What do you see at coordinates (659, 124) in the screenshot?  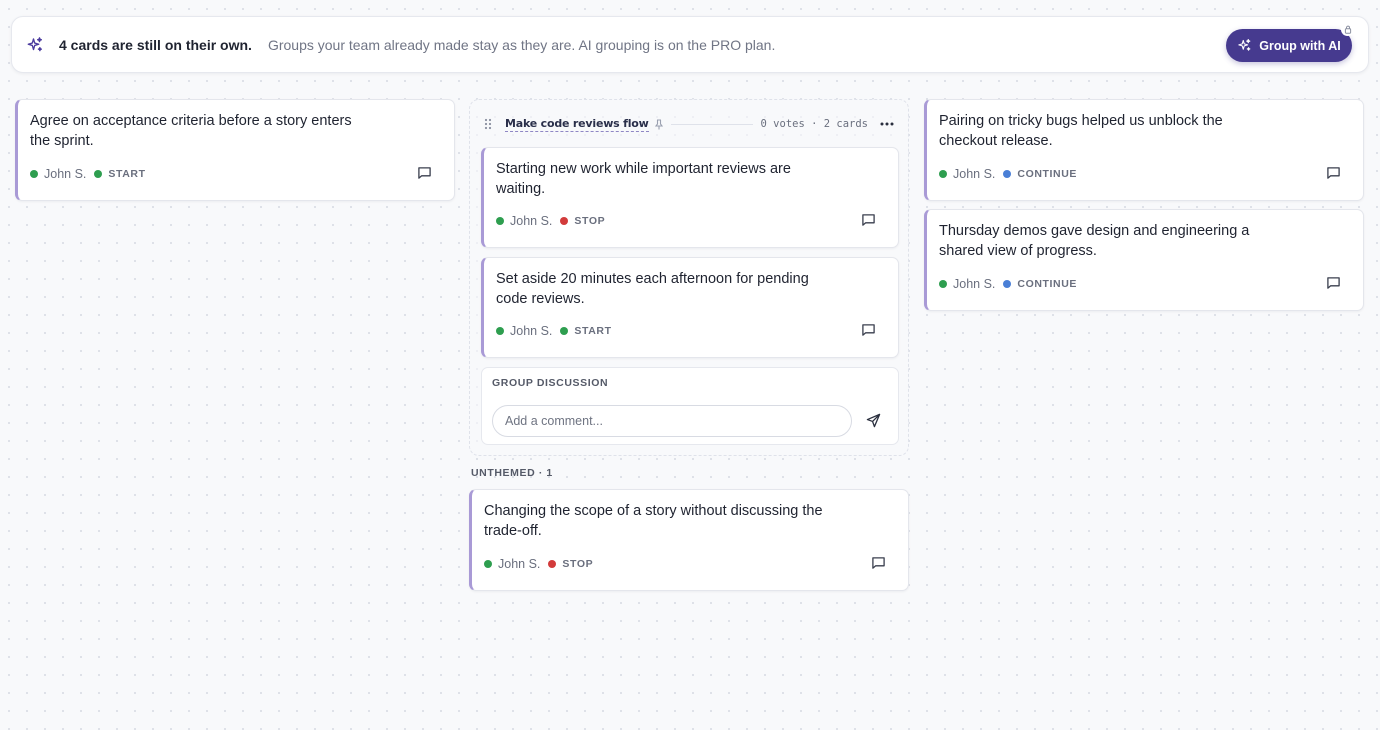 I see `pin-icon` at bounding box center [659, 124].